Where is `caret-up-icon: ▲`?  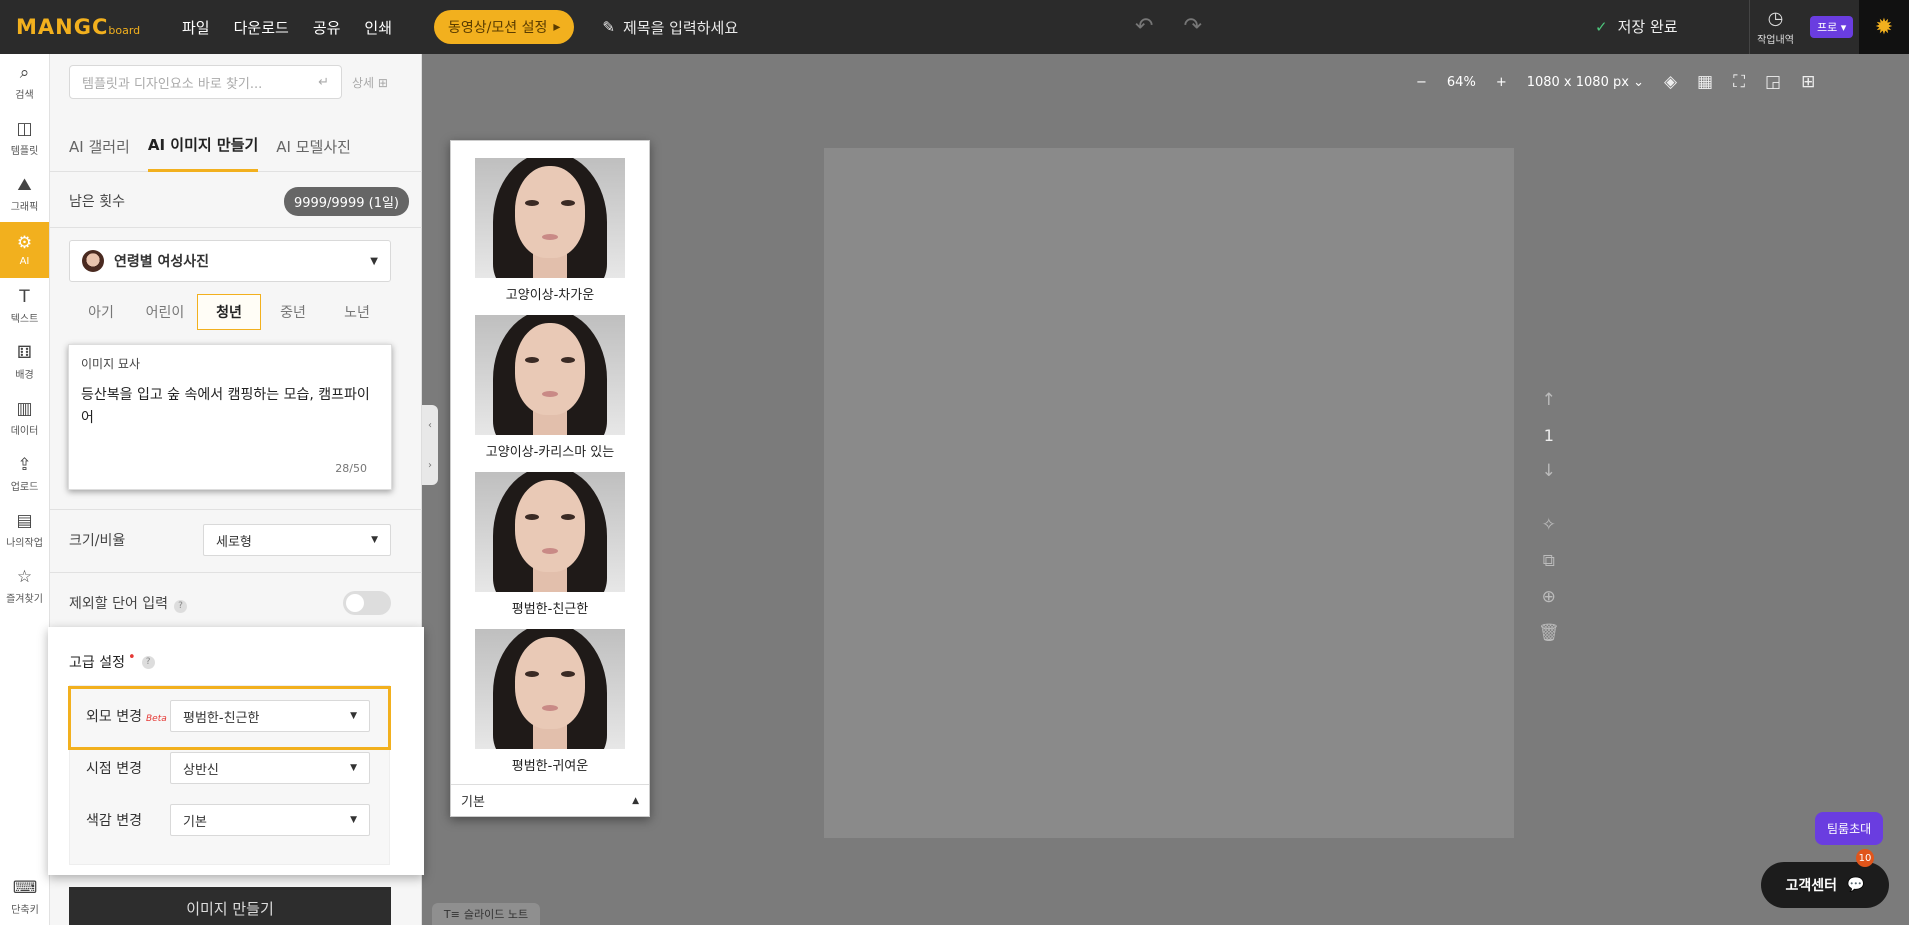 caret-up-icon: ▲ is located at coordinates (635, 800).